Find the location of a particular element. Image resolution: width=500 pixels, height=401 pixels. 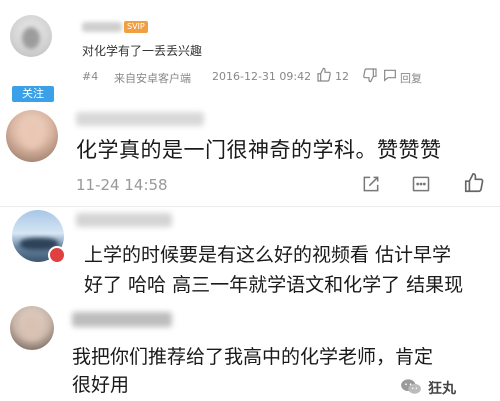

more-icon is located at coordinates (421, 184).